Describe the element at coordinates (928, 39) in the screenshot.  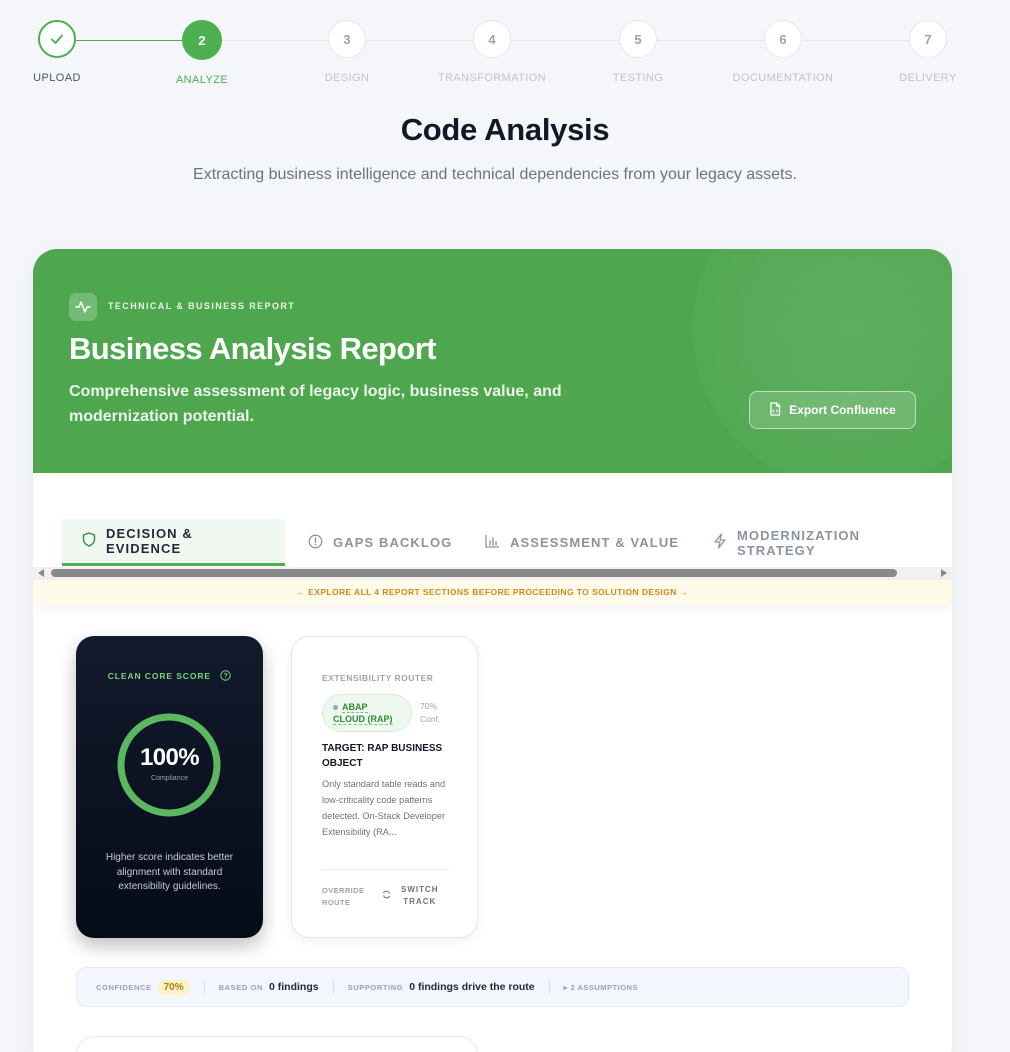
I see `step-number: 7` at that location.